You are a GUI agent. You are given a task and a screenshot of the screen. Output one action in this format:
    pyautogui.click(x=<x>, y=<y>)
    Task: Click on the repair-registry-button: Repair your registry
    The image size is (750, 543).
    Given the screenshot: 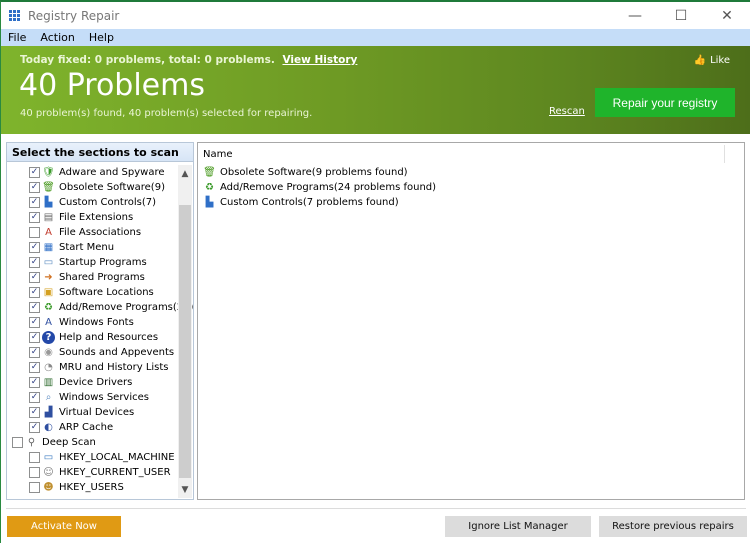 What is the action you would take?
    pyautogui.click(x=665, y=102)
    